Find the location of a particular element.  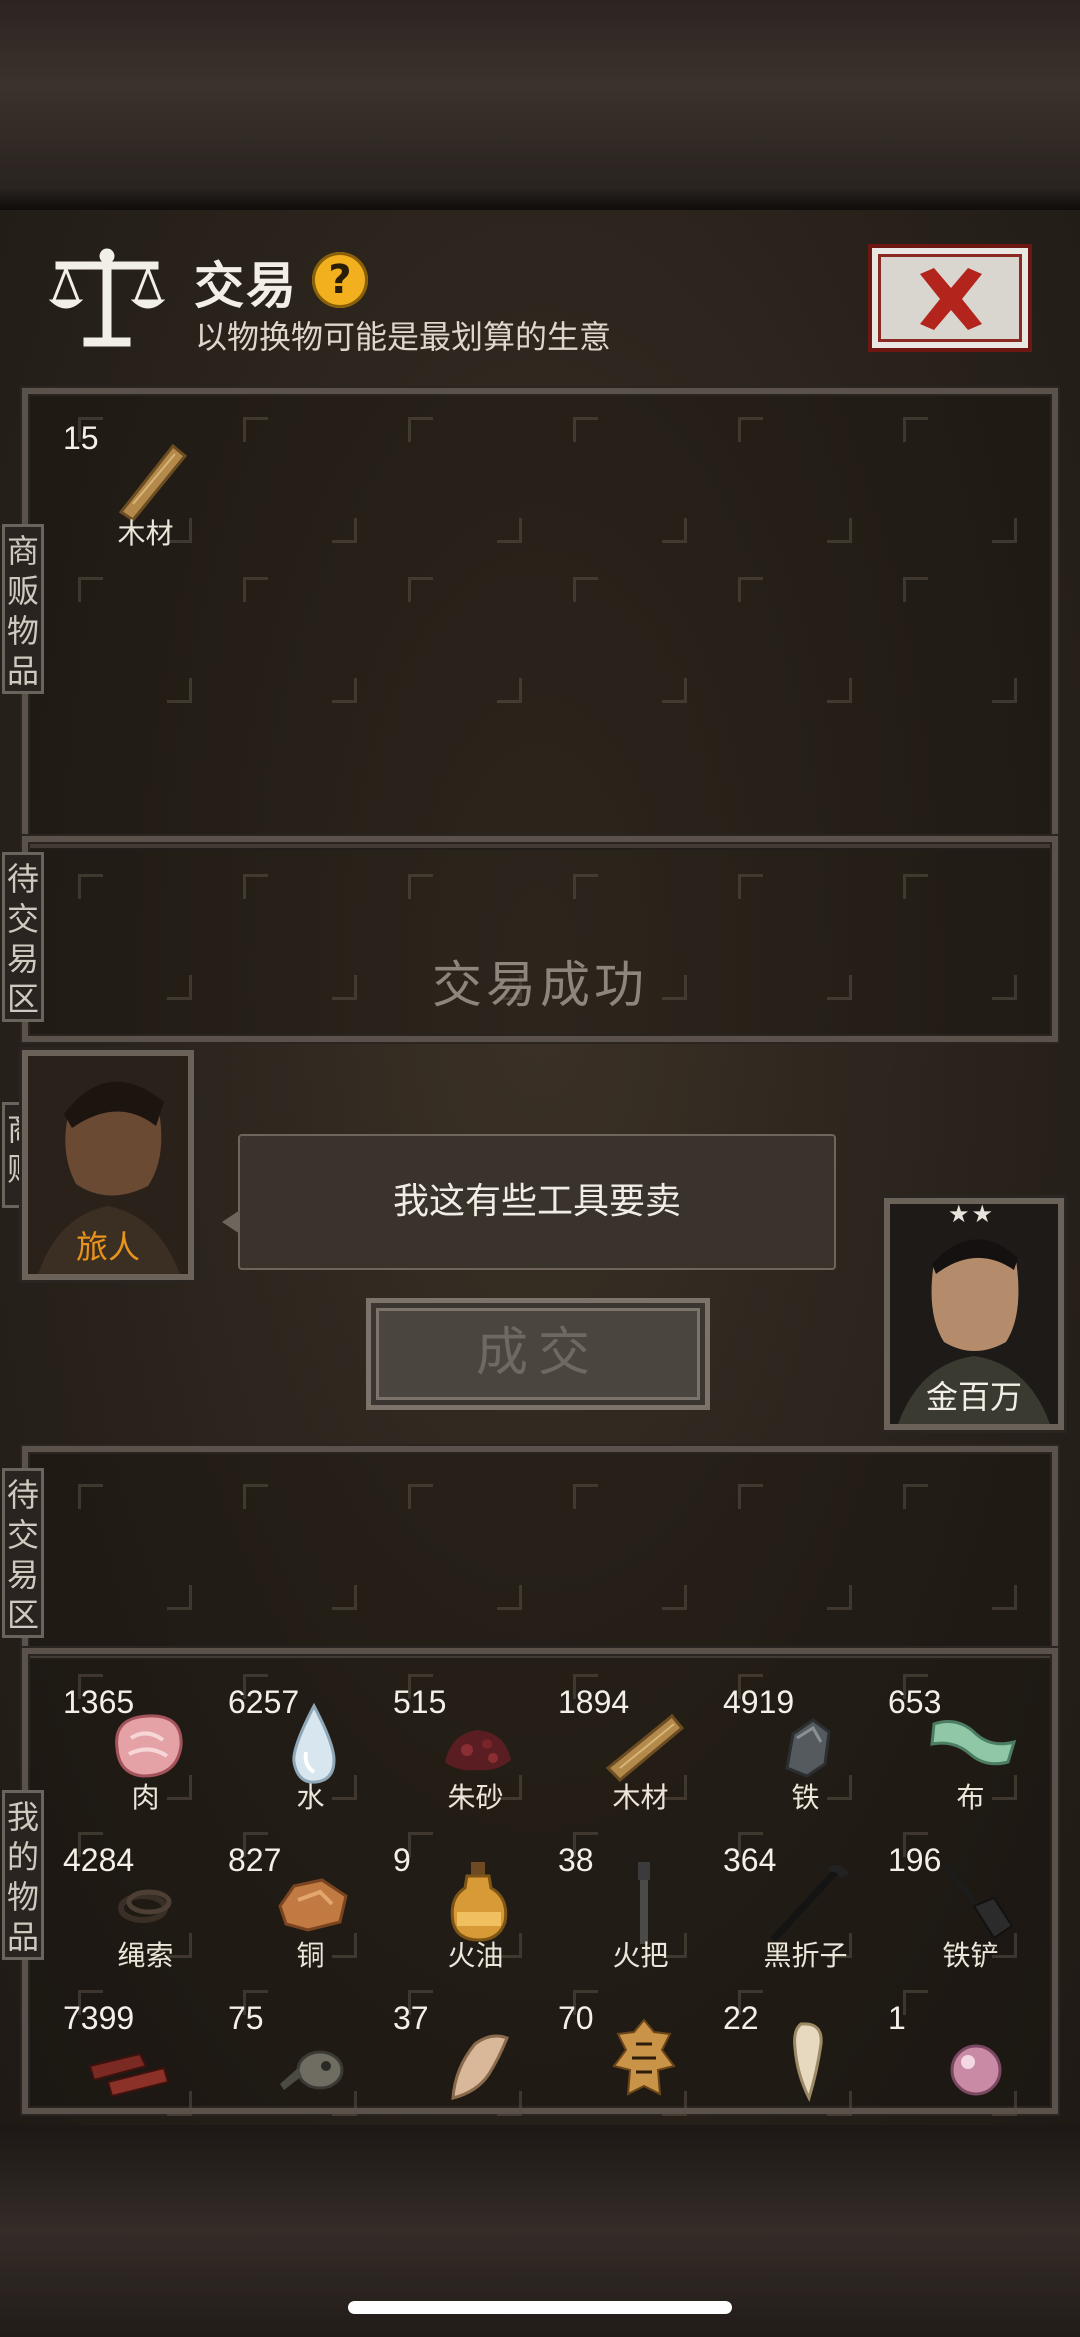

my-item-jerky: 7399 is located at coordinates (145, 2079).